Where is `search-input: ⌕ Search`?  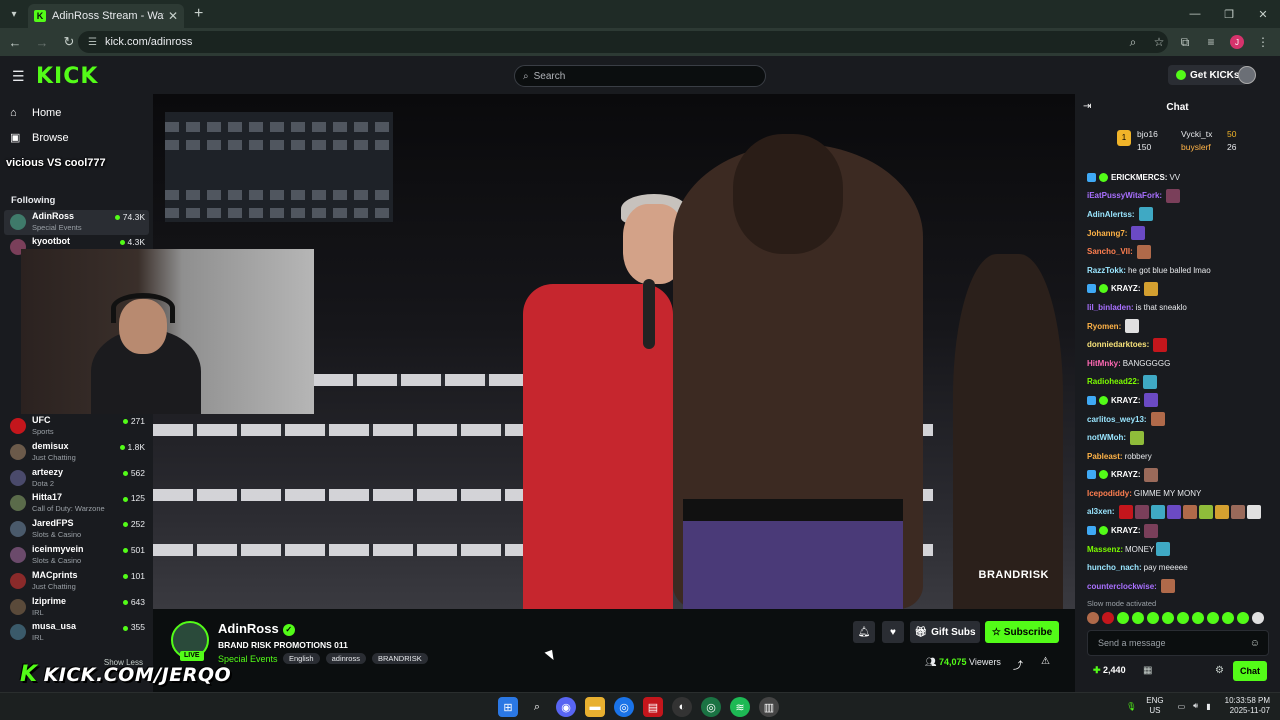
search-input: ⌕ Search is located at coordinates (640, 76).